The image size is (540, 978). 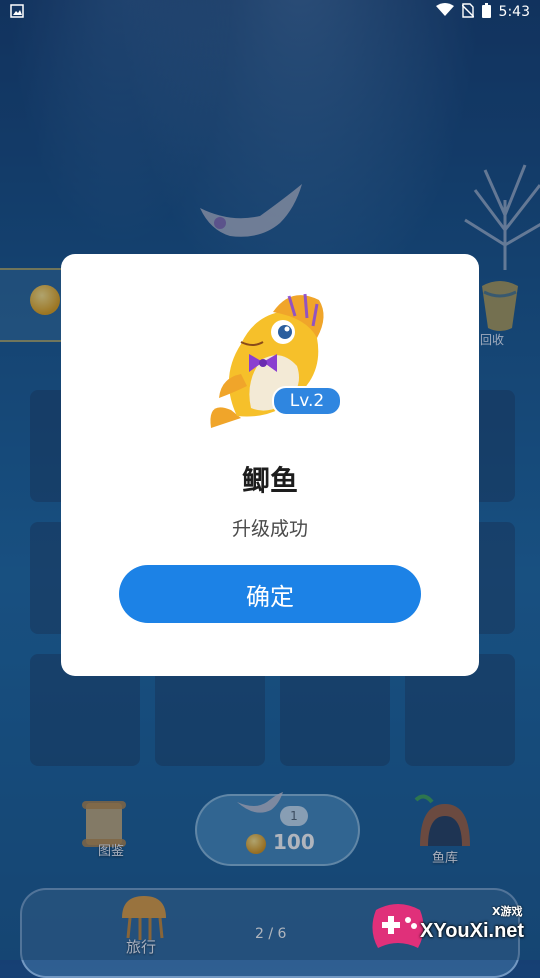 I want to click on fish-name: 鲫鱼, so click(x=269, y=480).